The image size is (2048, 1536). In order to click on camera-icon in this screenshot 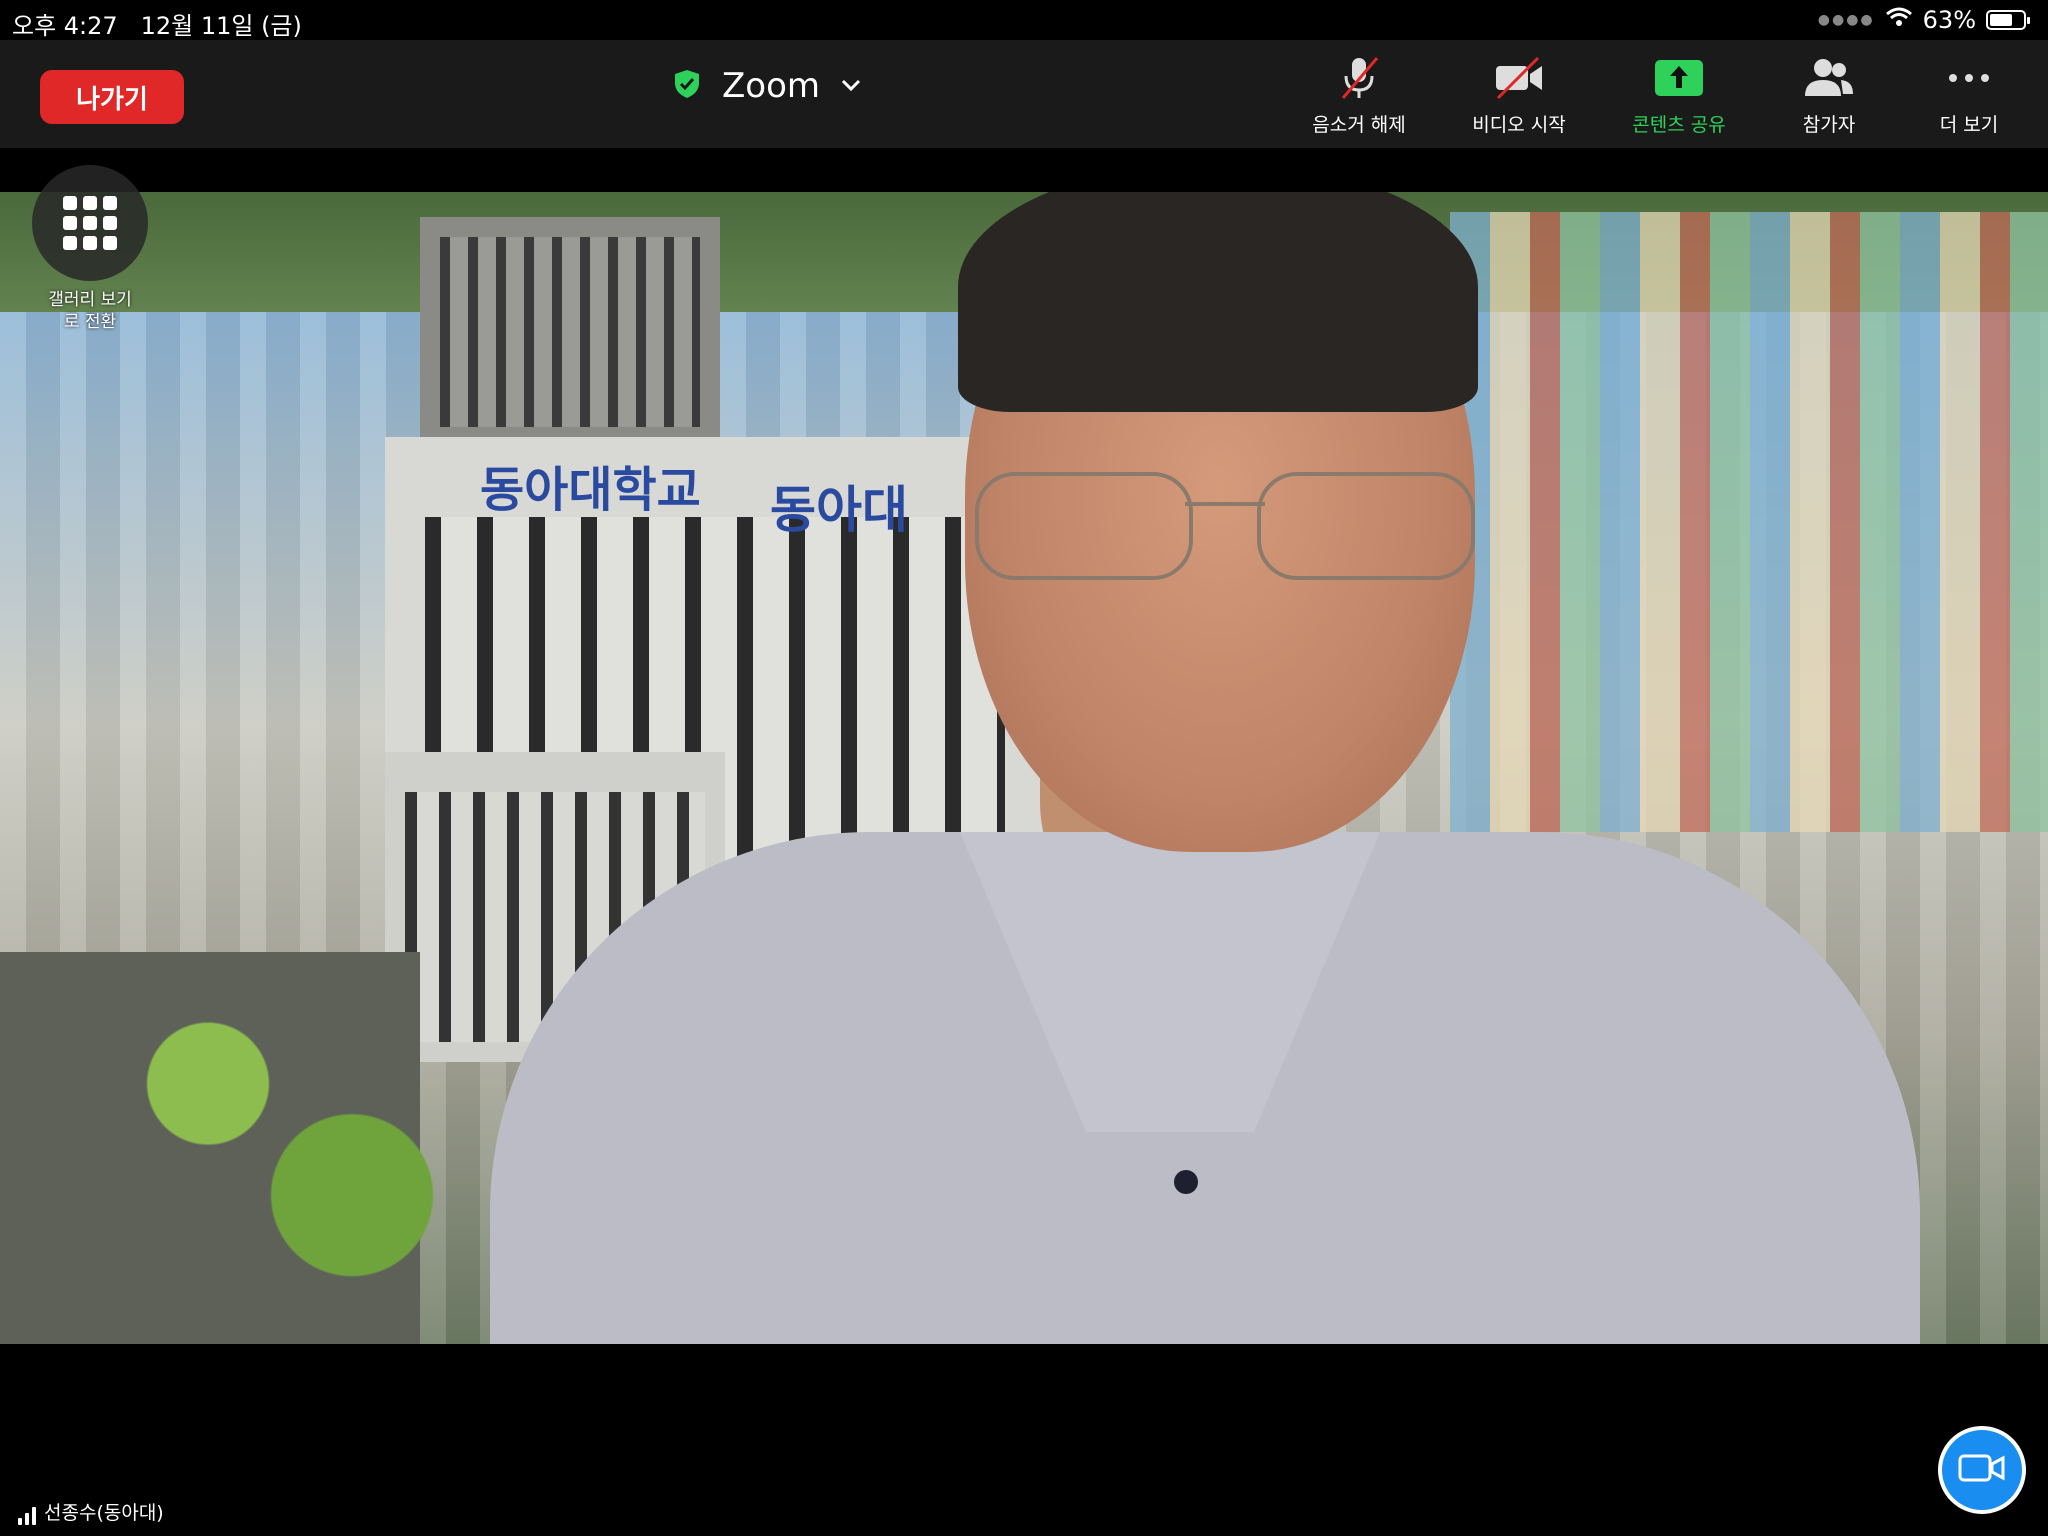, I will do `click(1982, 1470)`.